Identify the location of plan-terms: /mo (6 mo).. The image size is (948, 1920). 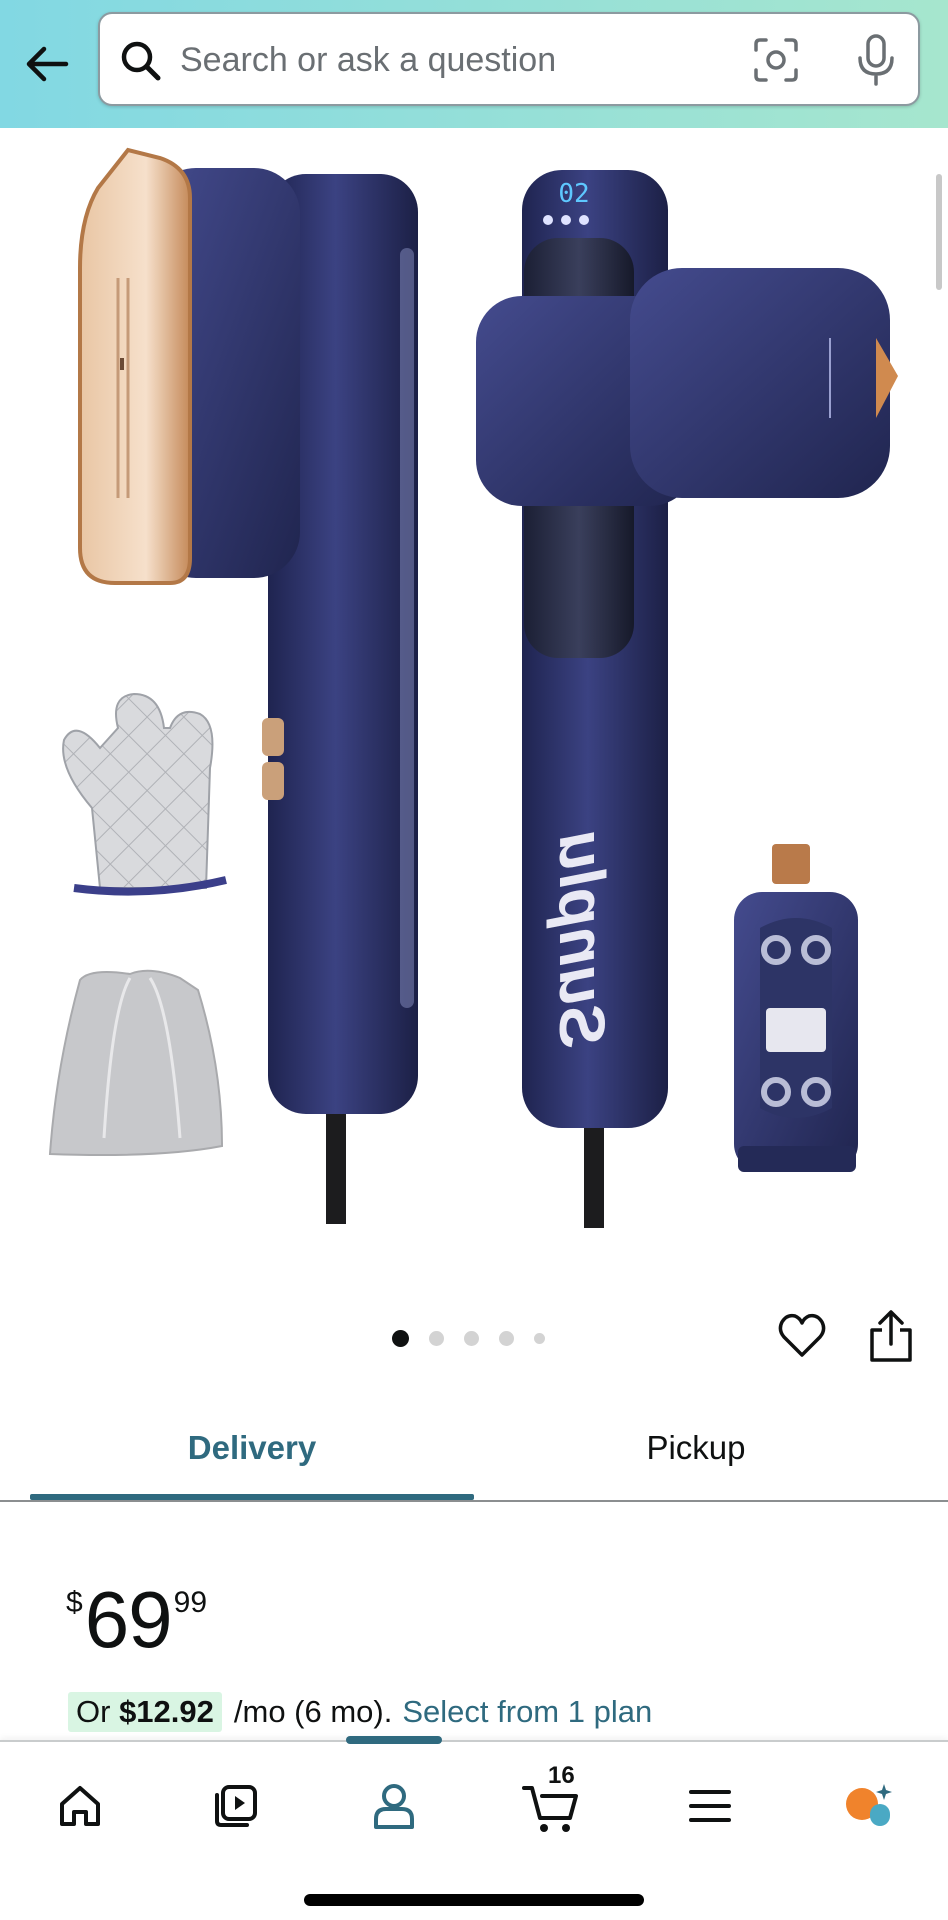
(313, 1711).